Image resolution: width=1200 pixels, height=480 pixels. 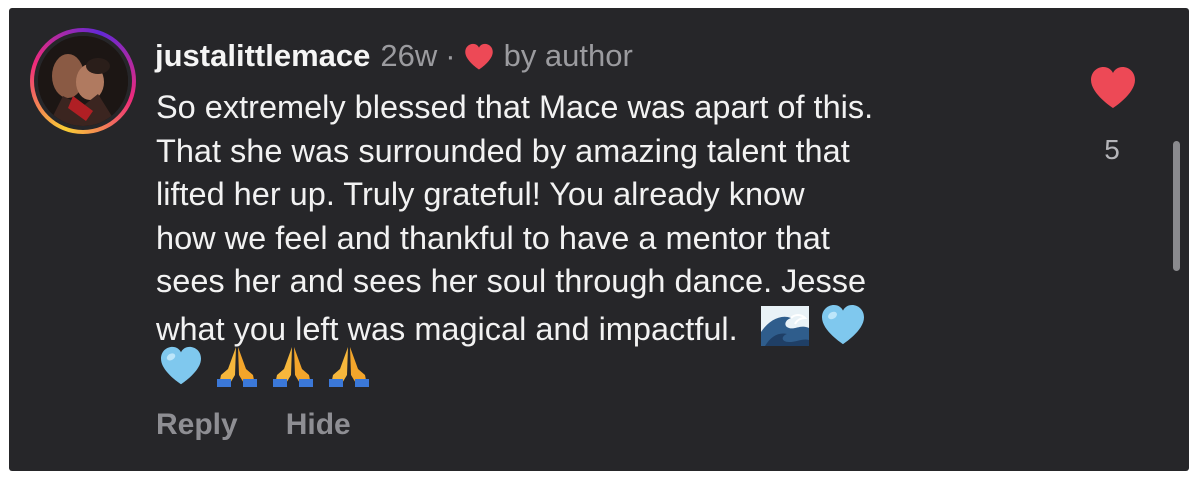 What do you see at coordinates (447, 328) in the screenshot?
I see `comment-line: what you left was magical and impactful.` at bounding box center [447, 328].